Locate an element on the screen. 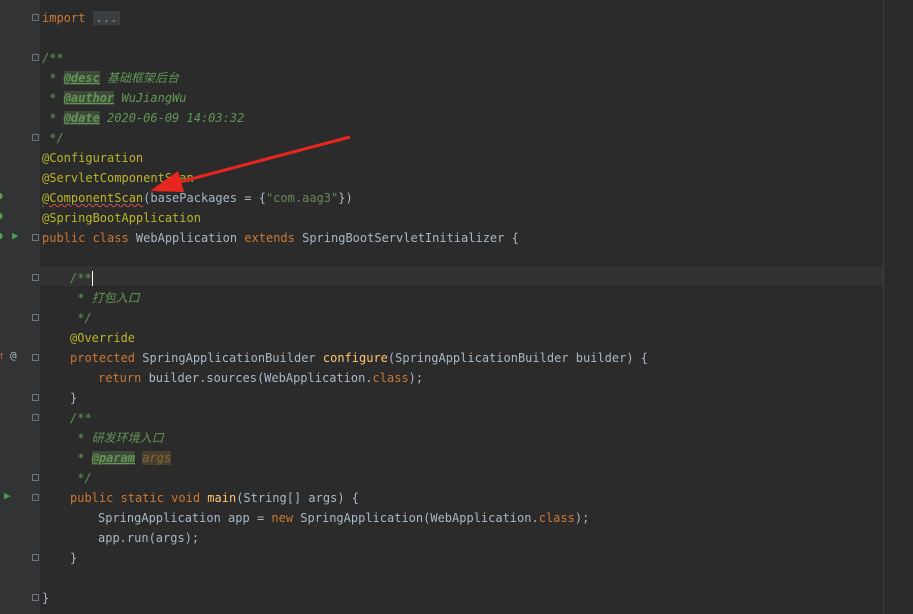 The image size is (913, 614). annotation-arrow is located at coordinates (250, 163).